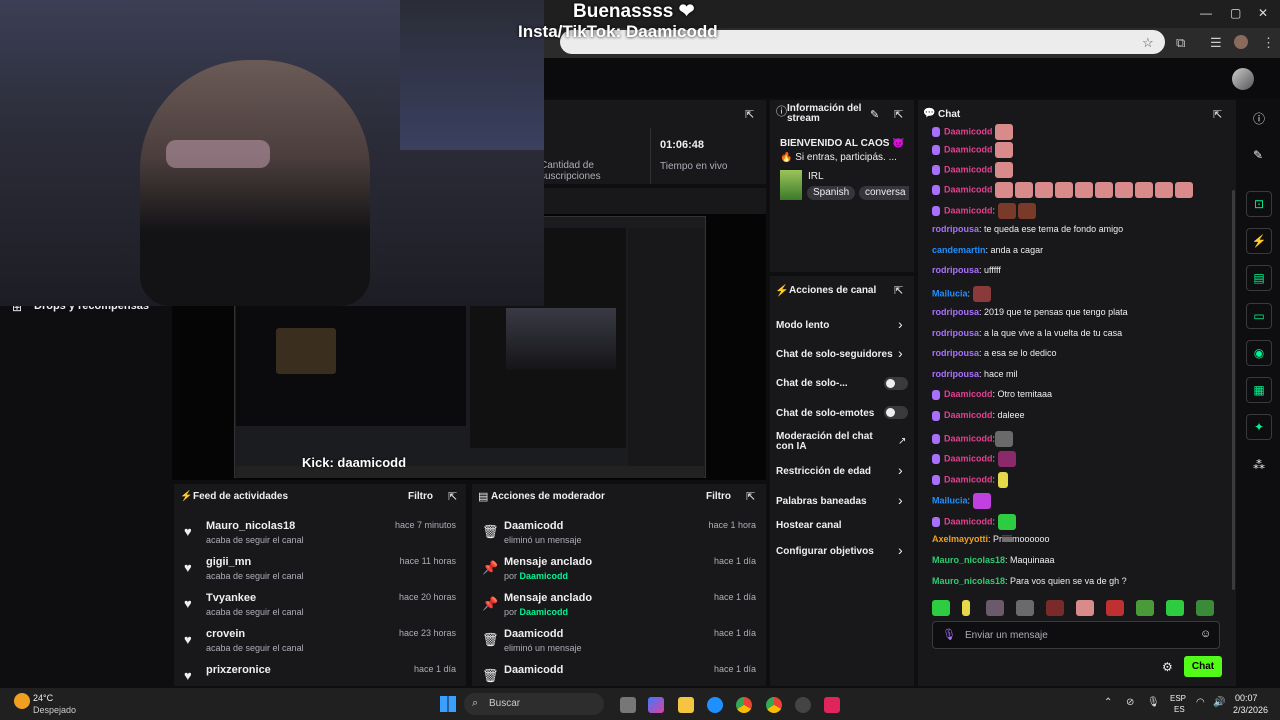 This screenshot has width=1280, height=720. What do you see at coordinates (1243, 79) in the screenshot?
I see `user-avatar` at bounding box center [1243, 79].